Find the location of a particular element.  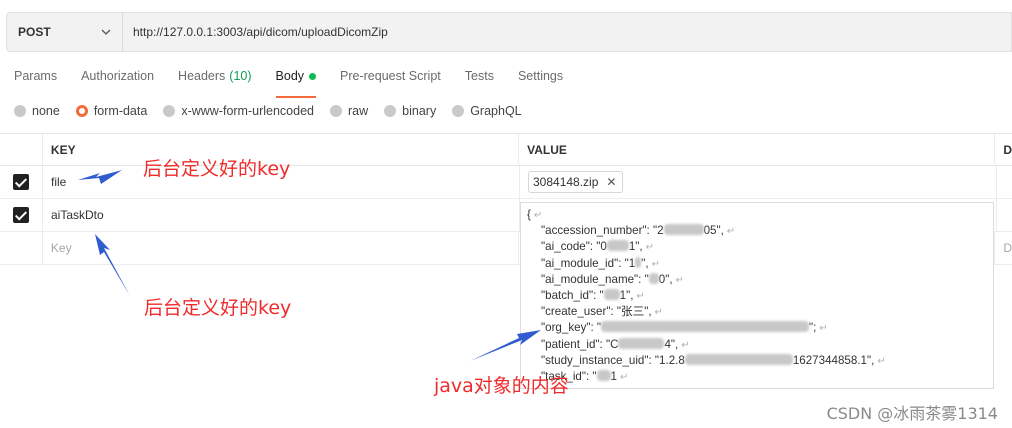

chevron-down-icon is located at coordinates (106, 32).